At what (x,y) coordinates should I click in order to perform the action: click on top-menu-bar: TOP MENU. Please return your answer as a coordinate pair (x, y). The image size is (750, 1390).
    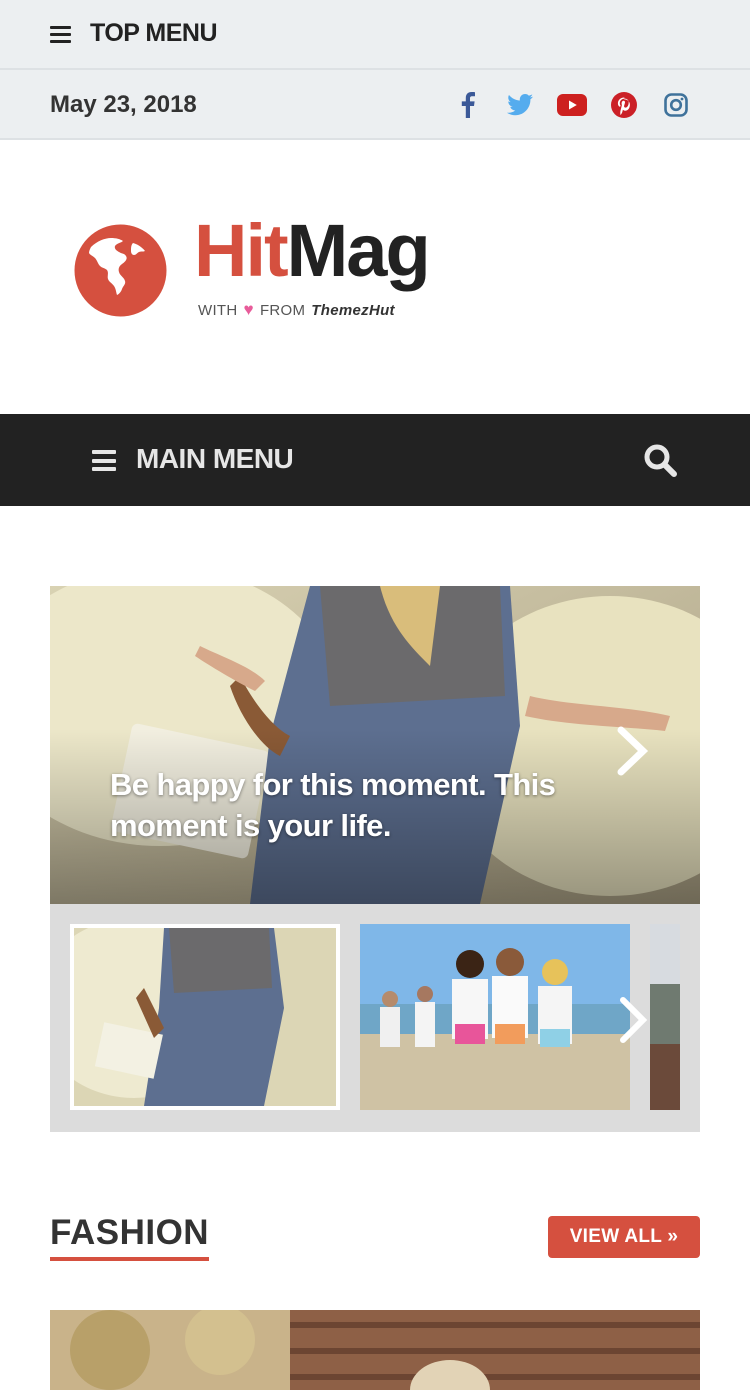
    Looking at the image, I should click on (375, 35).